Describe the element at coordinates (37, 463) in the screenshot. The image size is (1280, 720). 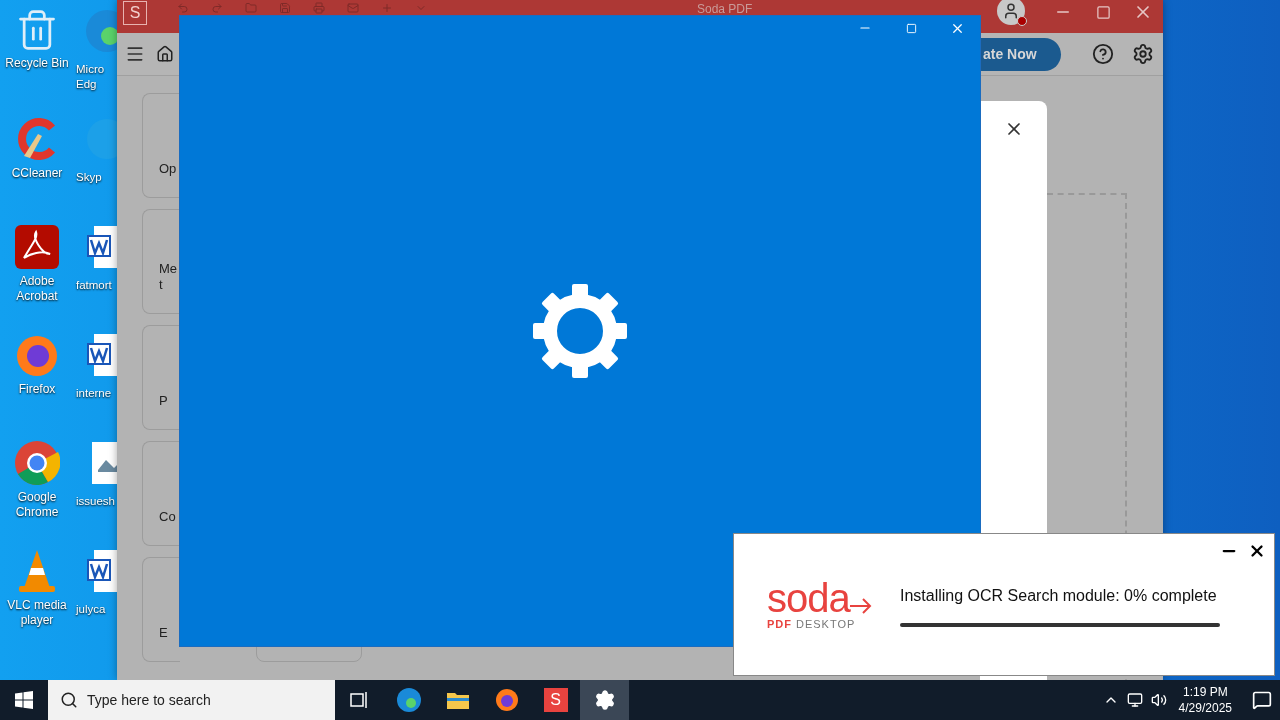
I see `chrome-icon` at that location.